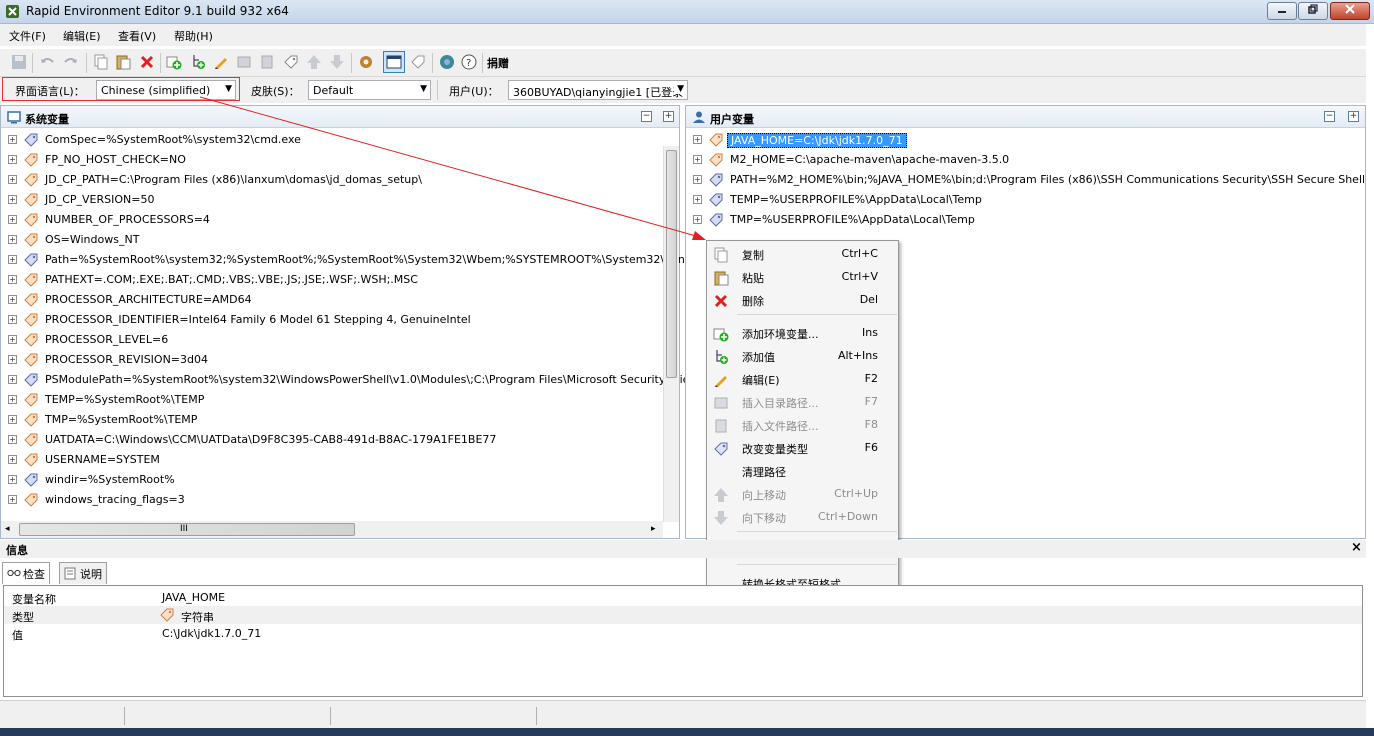  What do you see at coordinates (19, 62) in the screenshot?
I see `save-button` at bounding box center [19, 62].